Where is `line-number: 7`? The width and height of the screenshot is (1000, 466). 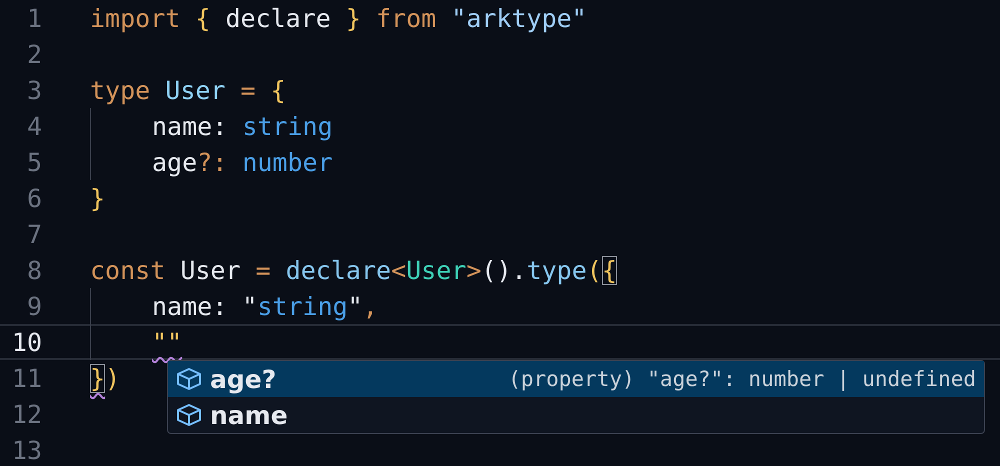
line-number: 7 is located at coordinates (34, 234).